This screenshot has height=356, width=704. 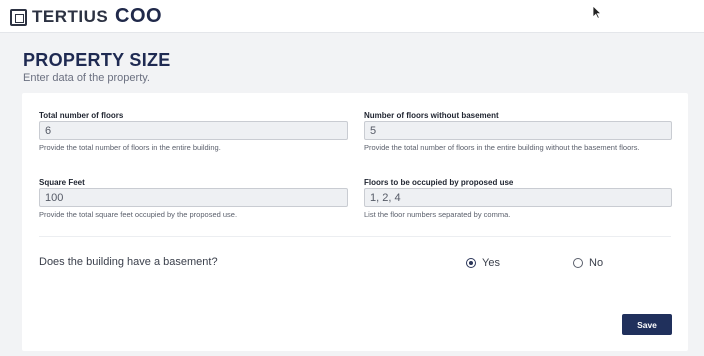 What do you see at coordinates (193, 197) in the screenshot?
I see `square-feet-input` at bounding box center [193, 197].